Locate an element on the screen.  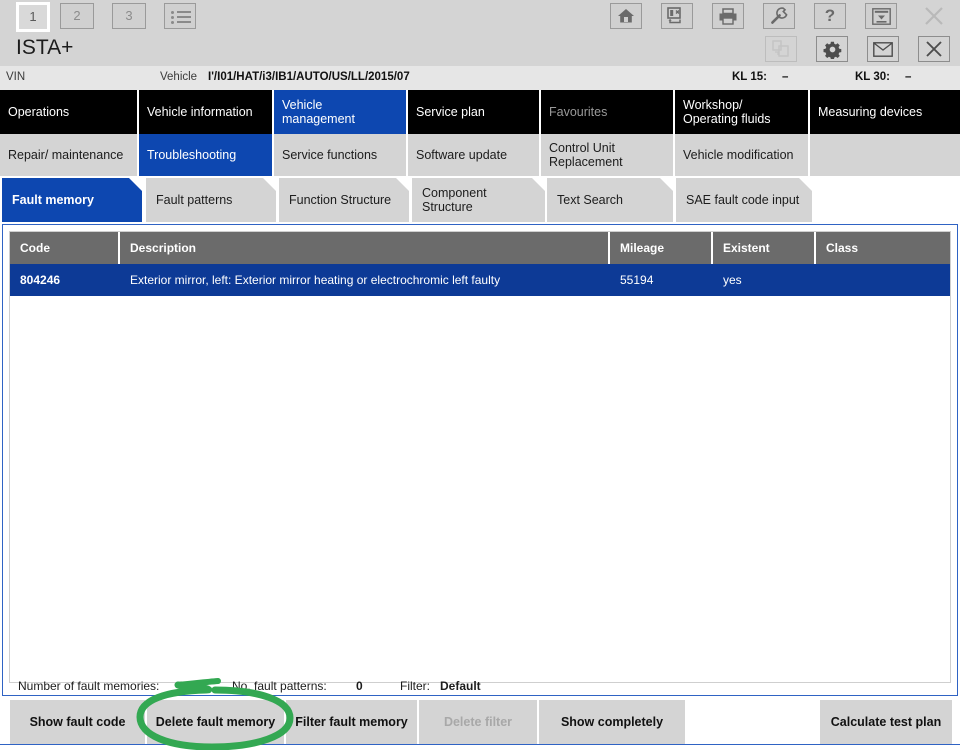
kl30-label: KL 30: is located at coordinates (872, 77).